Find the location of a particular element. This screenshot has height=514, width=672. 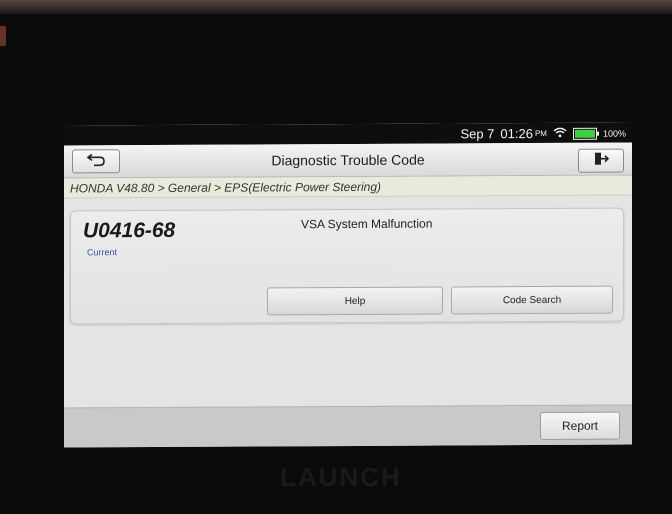

code-search-button: Code Search is located at coordinates (532, 300).